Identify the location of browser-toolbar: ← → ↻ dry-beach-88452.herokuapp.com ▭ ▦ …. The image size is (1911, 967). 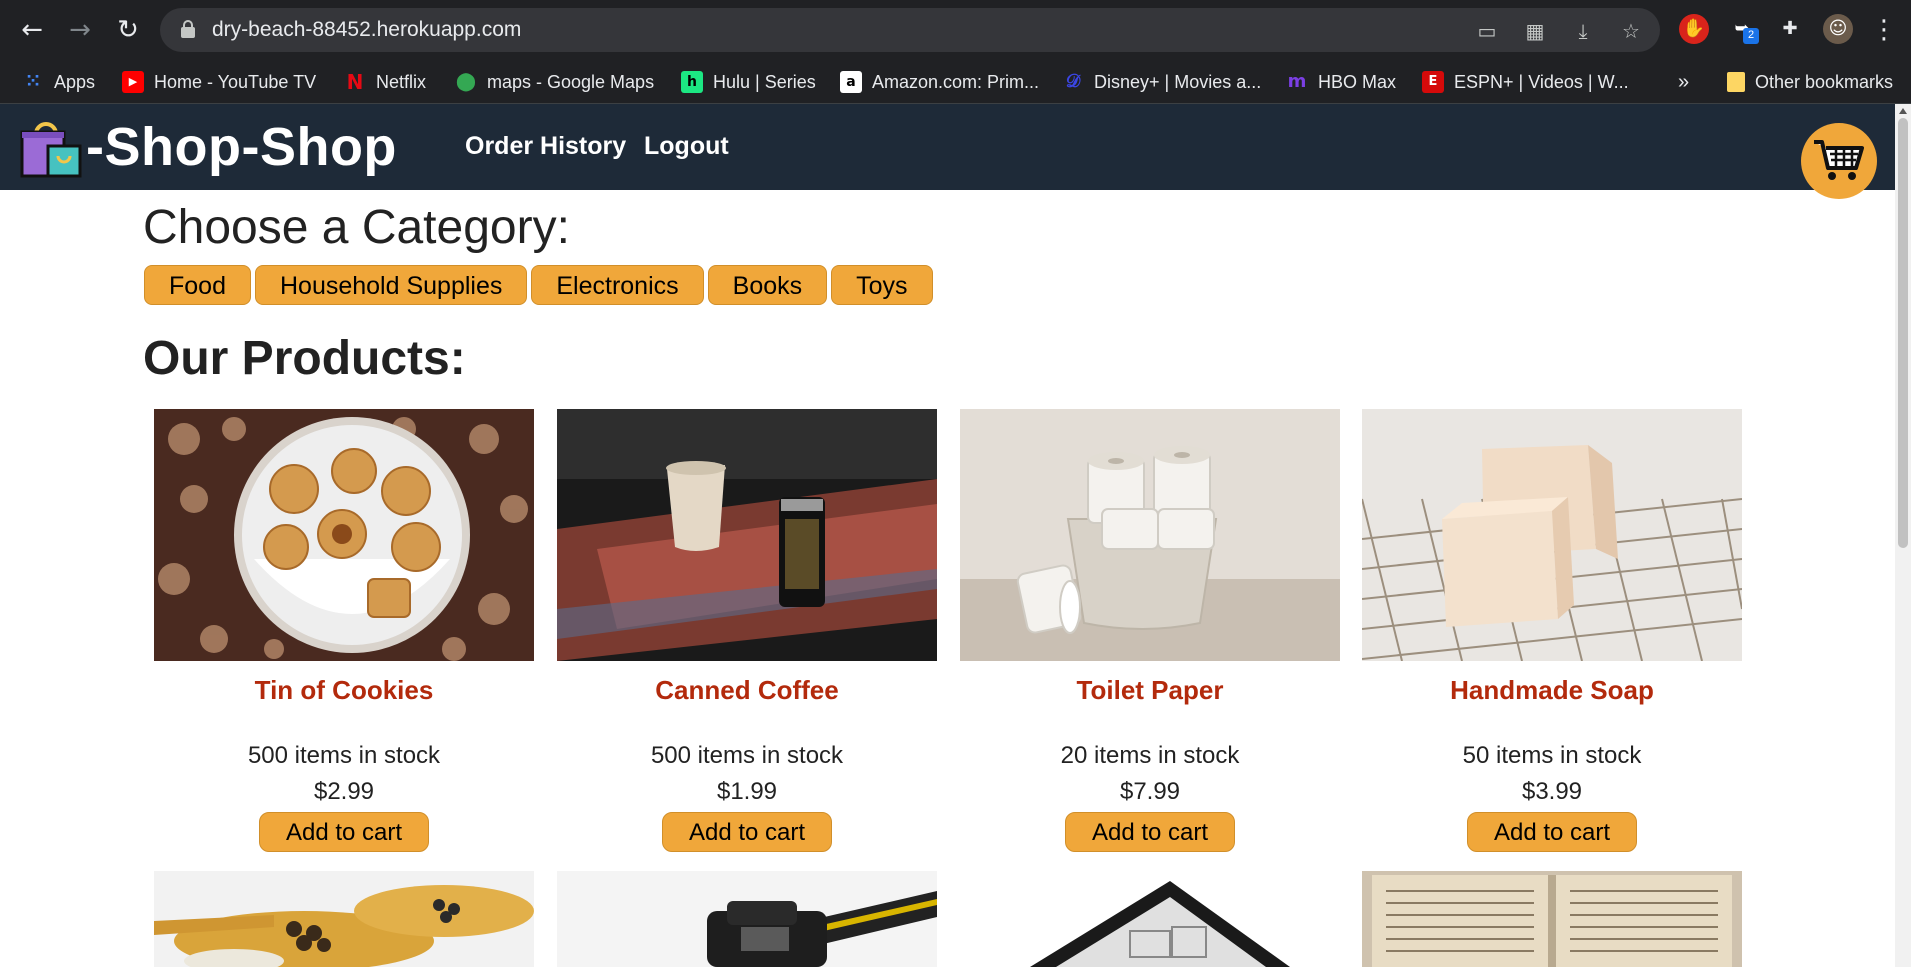
(955, 30).